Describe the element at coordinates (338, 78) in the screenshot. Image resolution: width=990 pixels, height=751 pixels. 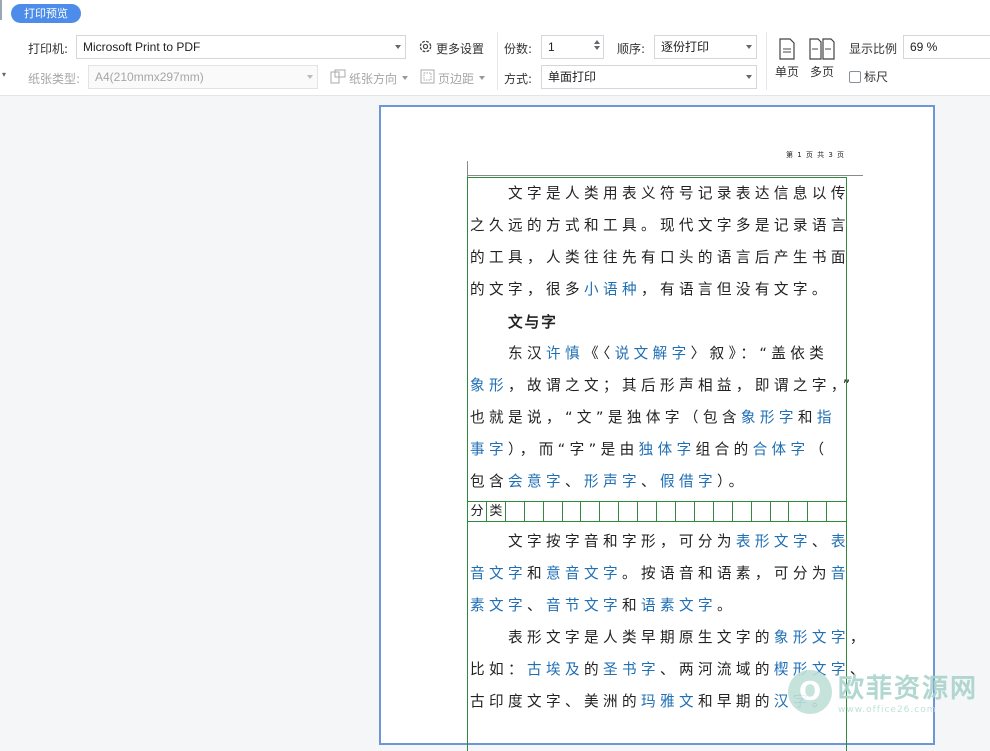
I see `orientation-icon` at that location.